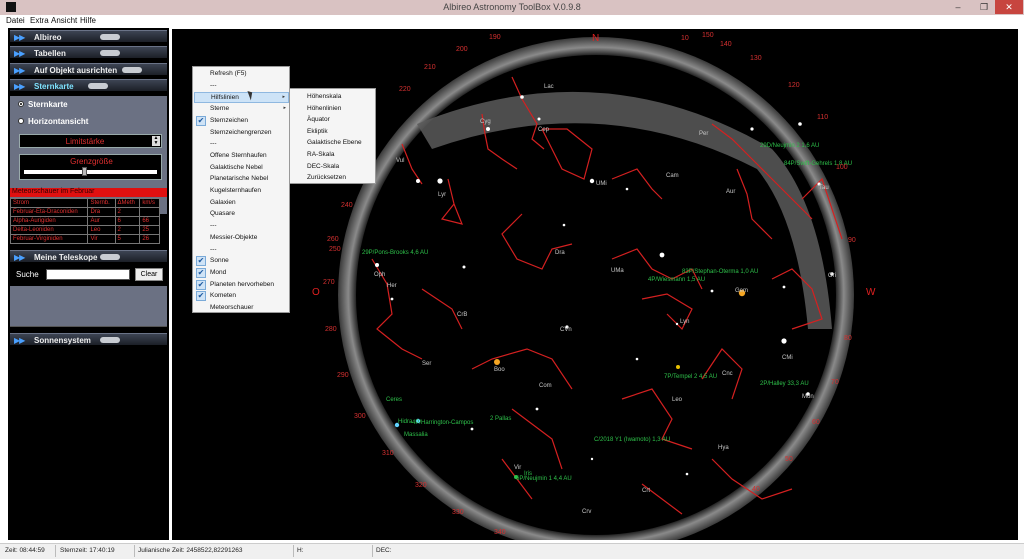  What do you see at coordinates (84, 171) in the screenshot?
I see `grenzgroesse-thumb` at bounding box center [84, 171].